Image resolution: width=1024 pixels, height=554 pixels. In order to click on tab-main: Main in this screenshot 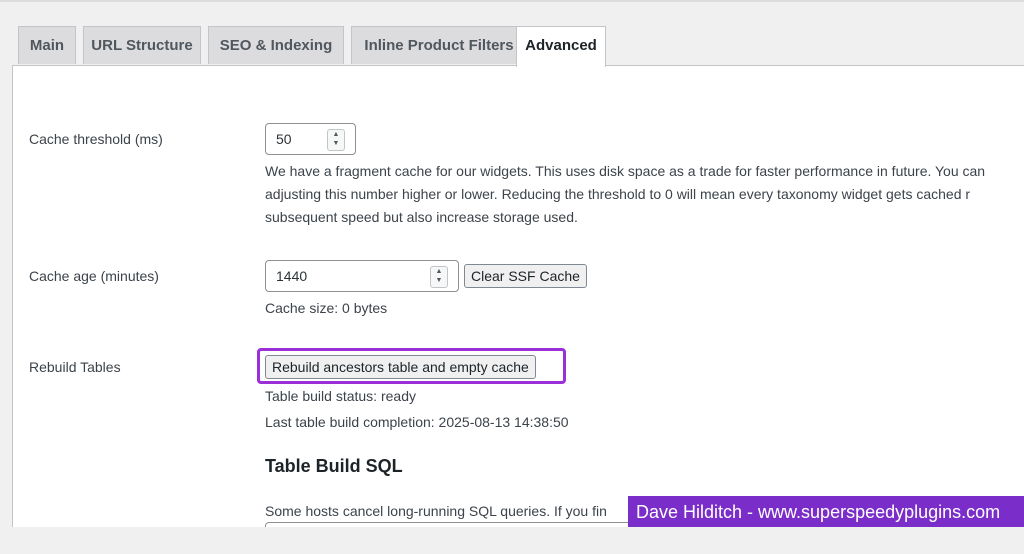, I will do `click(47, 45)`.